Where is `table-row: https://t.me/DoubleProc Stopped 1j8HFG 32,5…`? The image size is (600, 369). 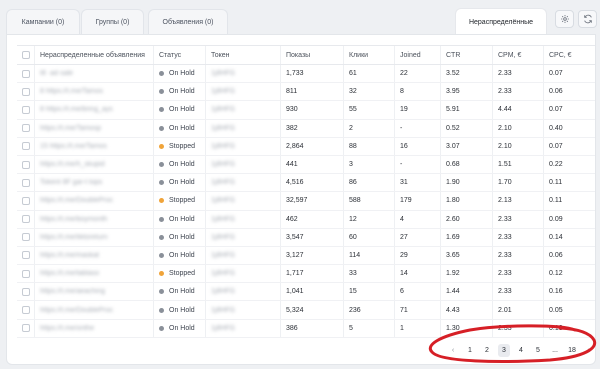
table-row: https://t.me/DoubleProc Stopped 1j8HFG 32,5… is located at coordinates (306, 201).